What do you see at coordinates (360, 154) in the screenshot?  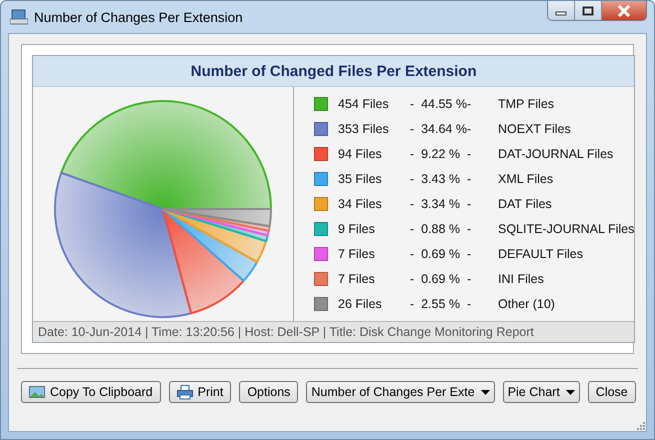 I see `legend-count: 94 Files` at bounding box center [360, 154].